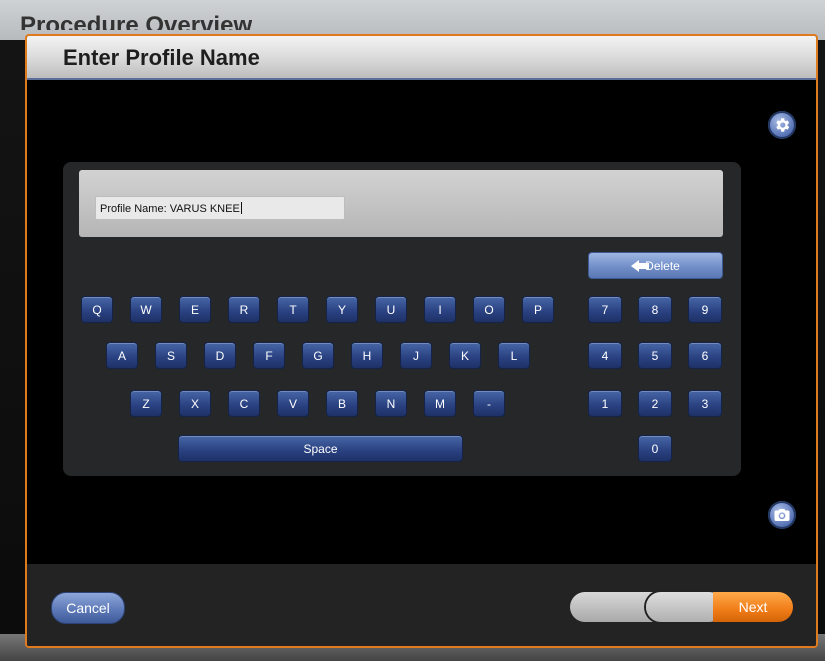  I want to click on key-0: 0, so click(655, 448).